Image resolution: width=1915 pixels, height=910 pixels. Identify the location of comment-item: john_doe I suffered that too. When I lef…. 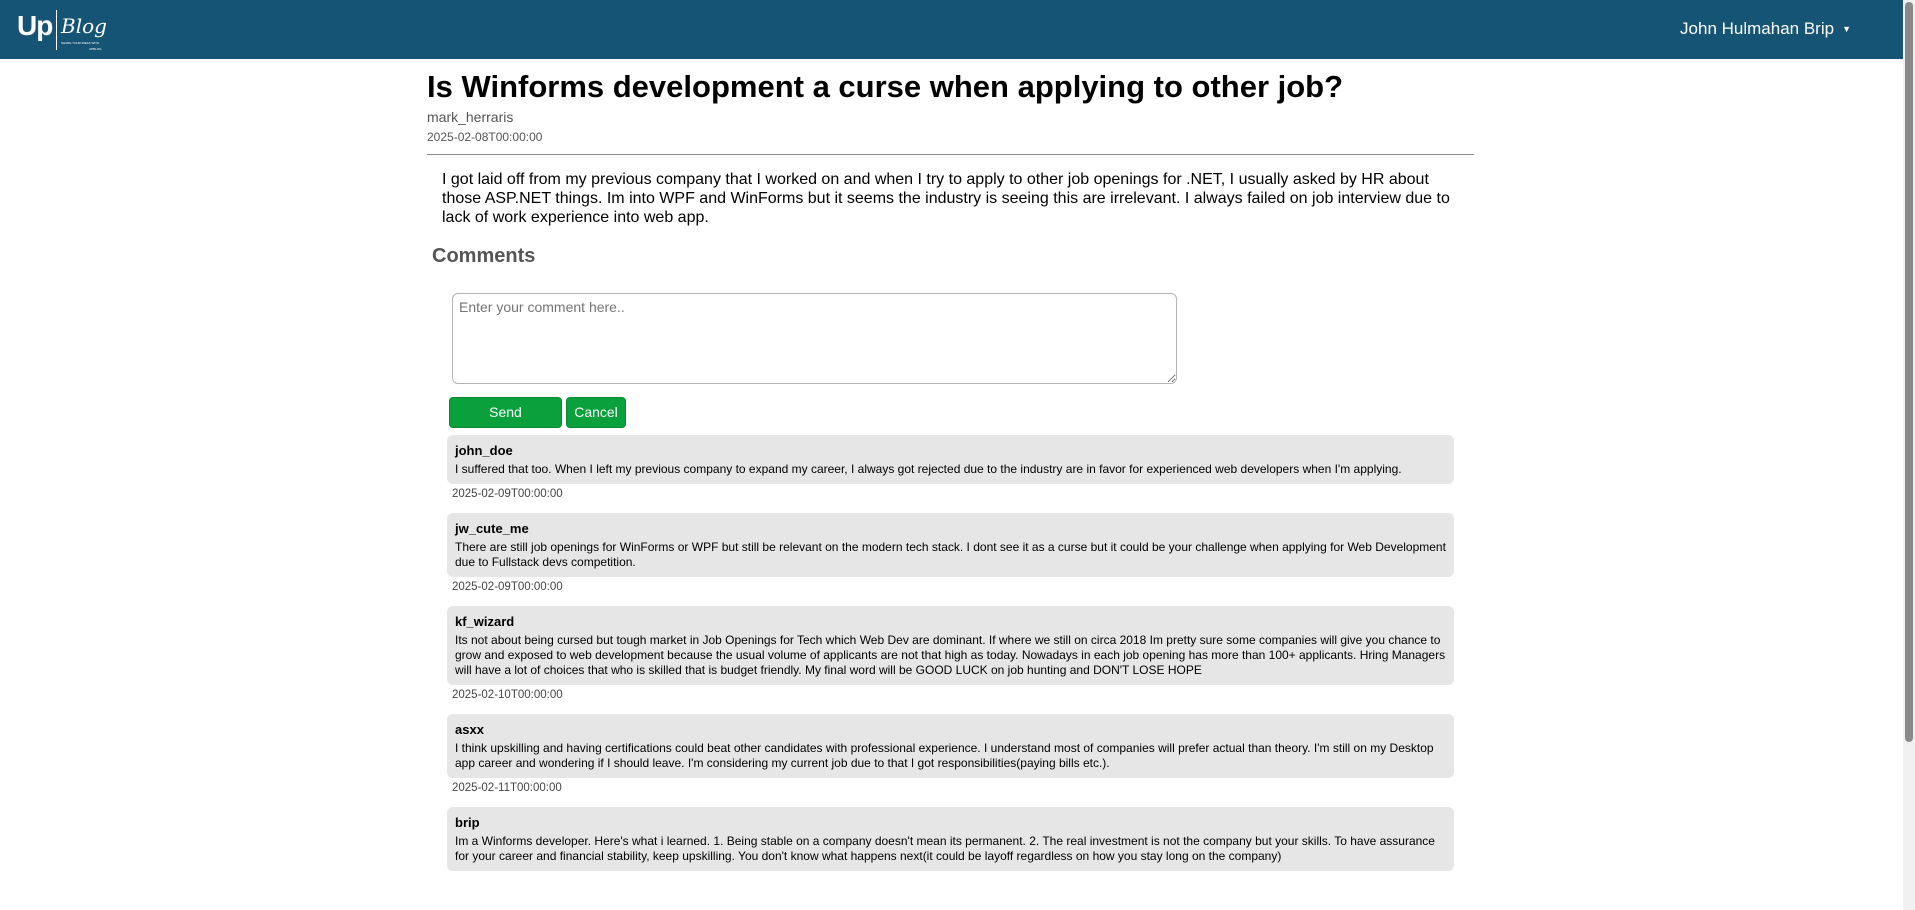
(950, 468).